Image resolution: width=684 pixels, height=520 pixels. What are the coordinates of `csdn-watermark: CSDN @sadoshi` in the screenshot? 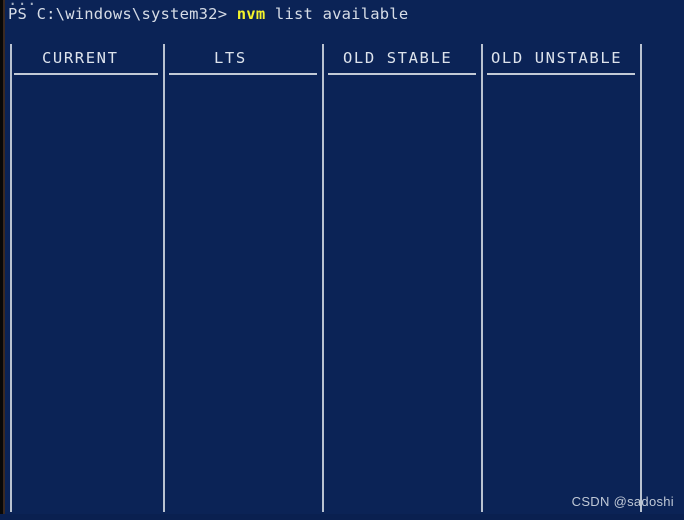 It's located at (622, 501).